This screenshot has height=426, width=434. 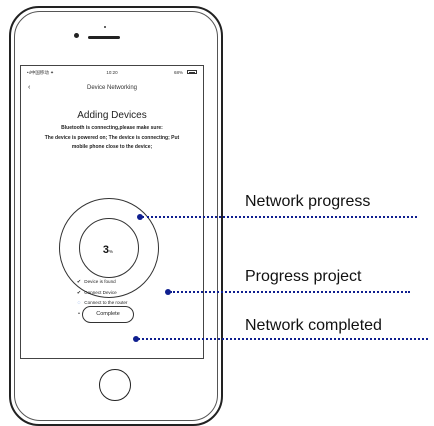 I want to click on battery-icon, so click(x=192, y=72).